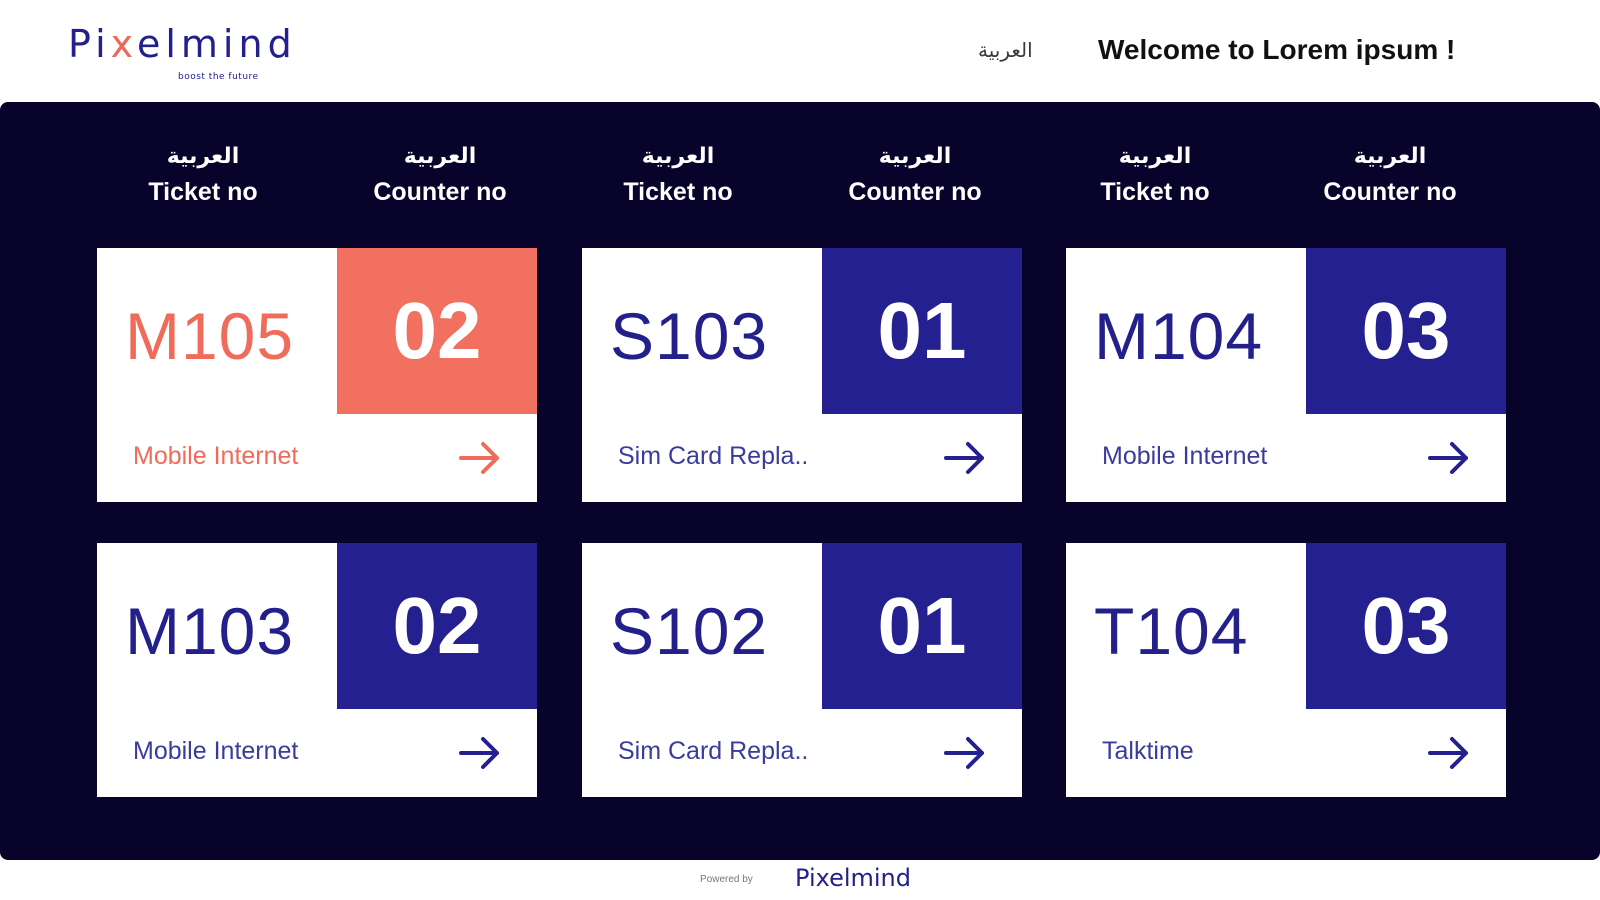 The width and height of the screenshot is (1600, 900). I want to click on ticket-card: M105 02 Mobile Internet, so click(317, 375).